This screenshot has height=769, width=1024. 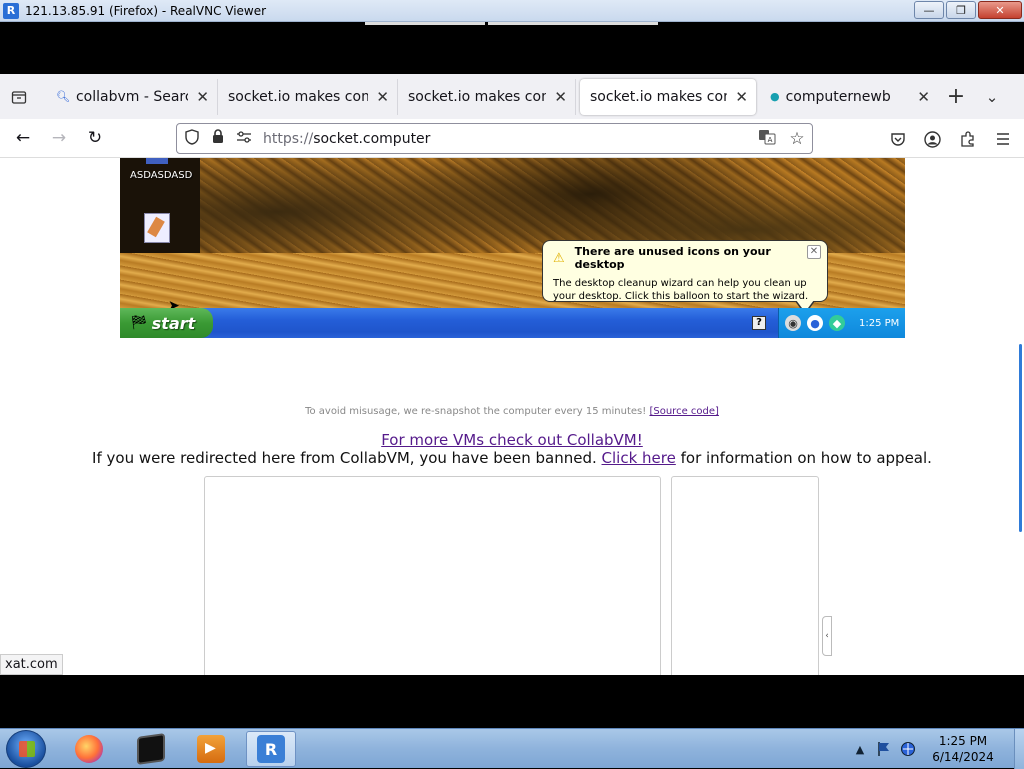 What do you see at coordinates (218, 138) in the screenshot?
I see `lock-icon` at bounding box center [218, 138].